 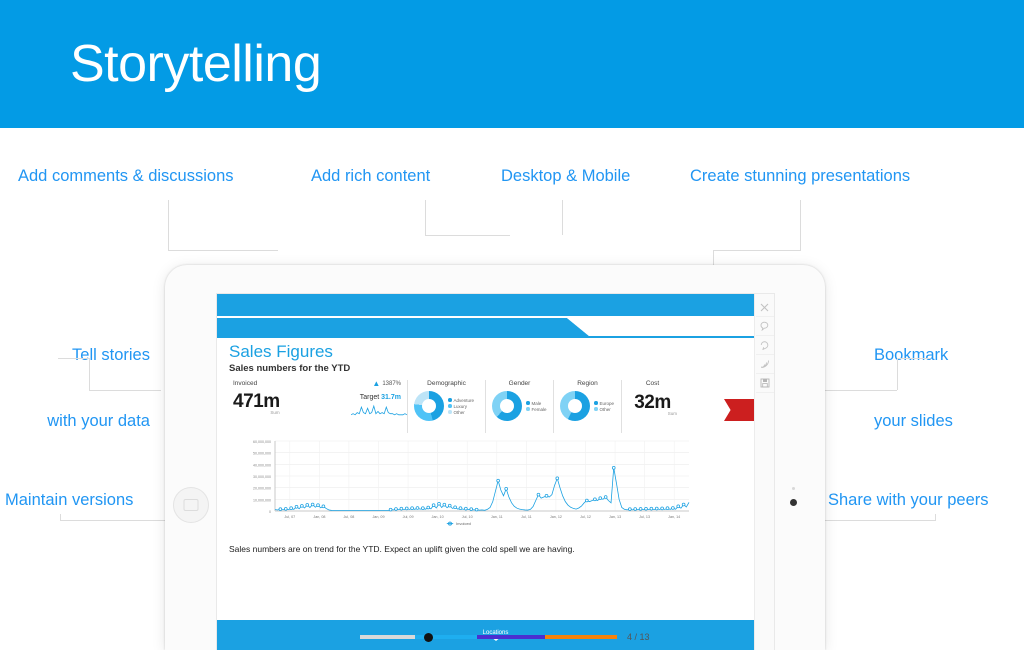 I want to click on slide-subtitle: Sales numbers for the YTD, so click(x=290, y=368).